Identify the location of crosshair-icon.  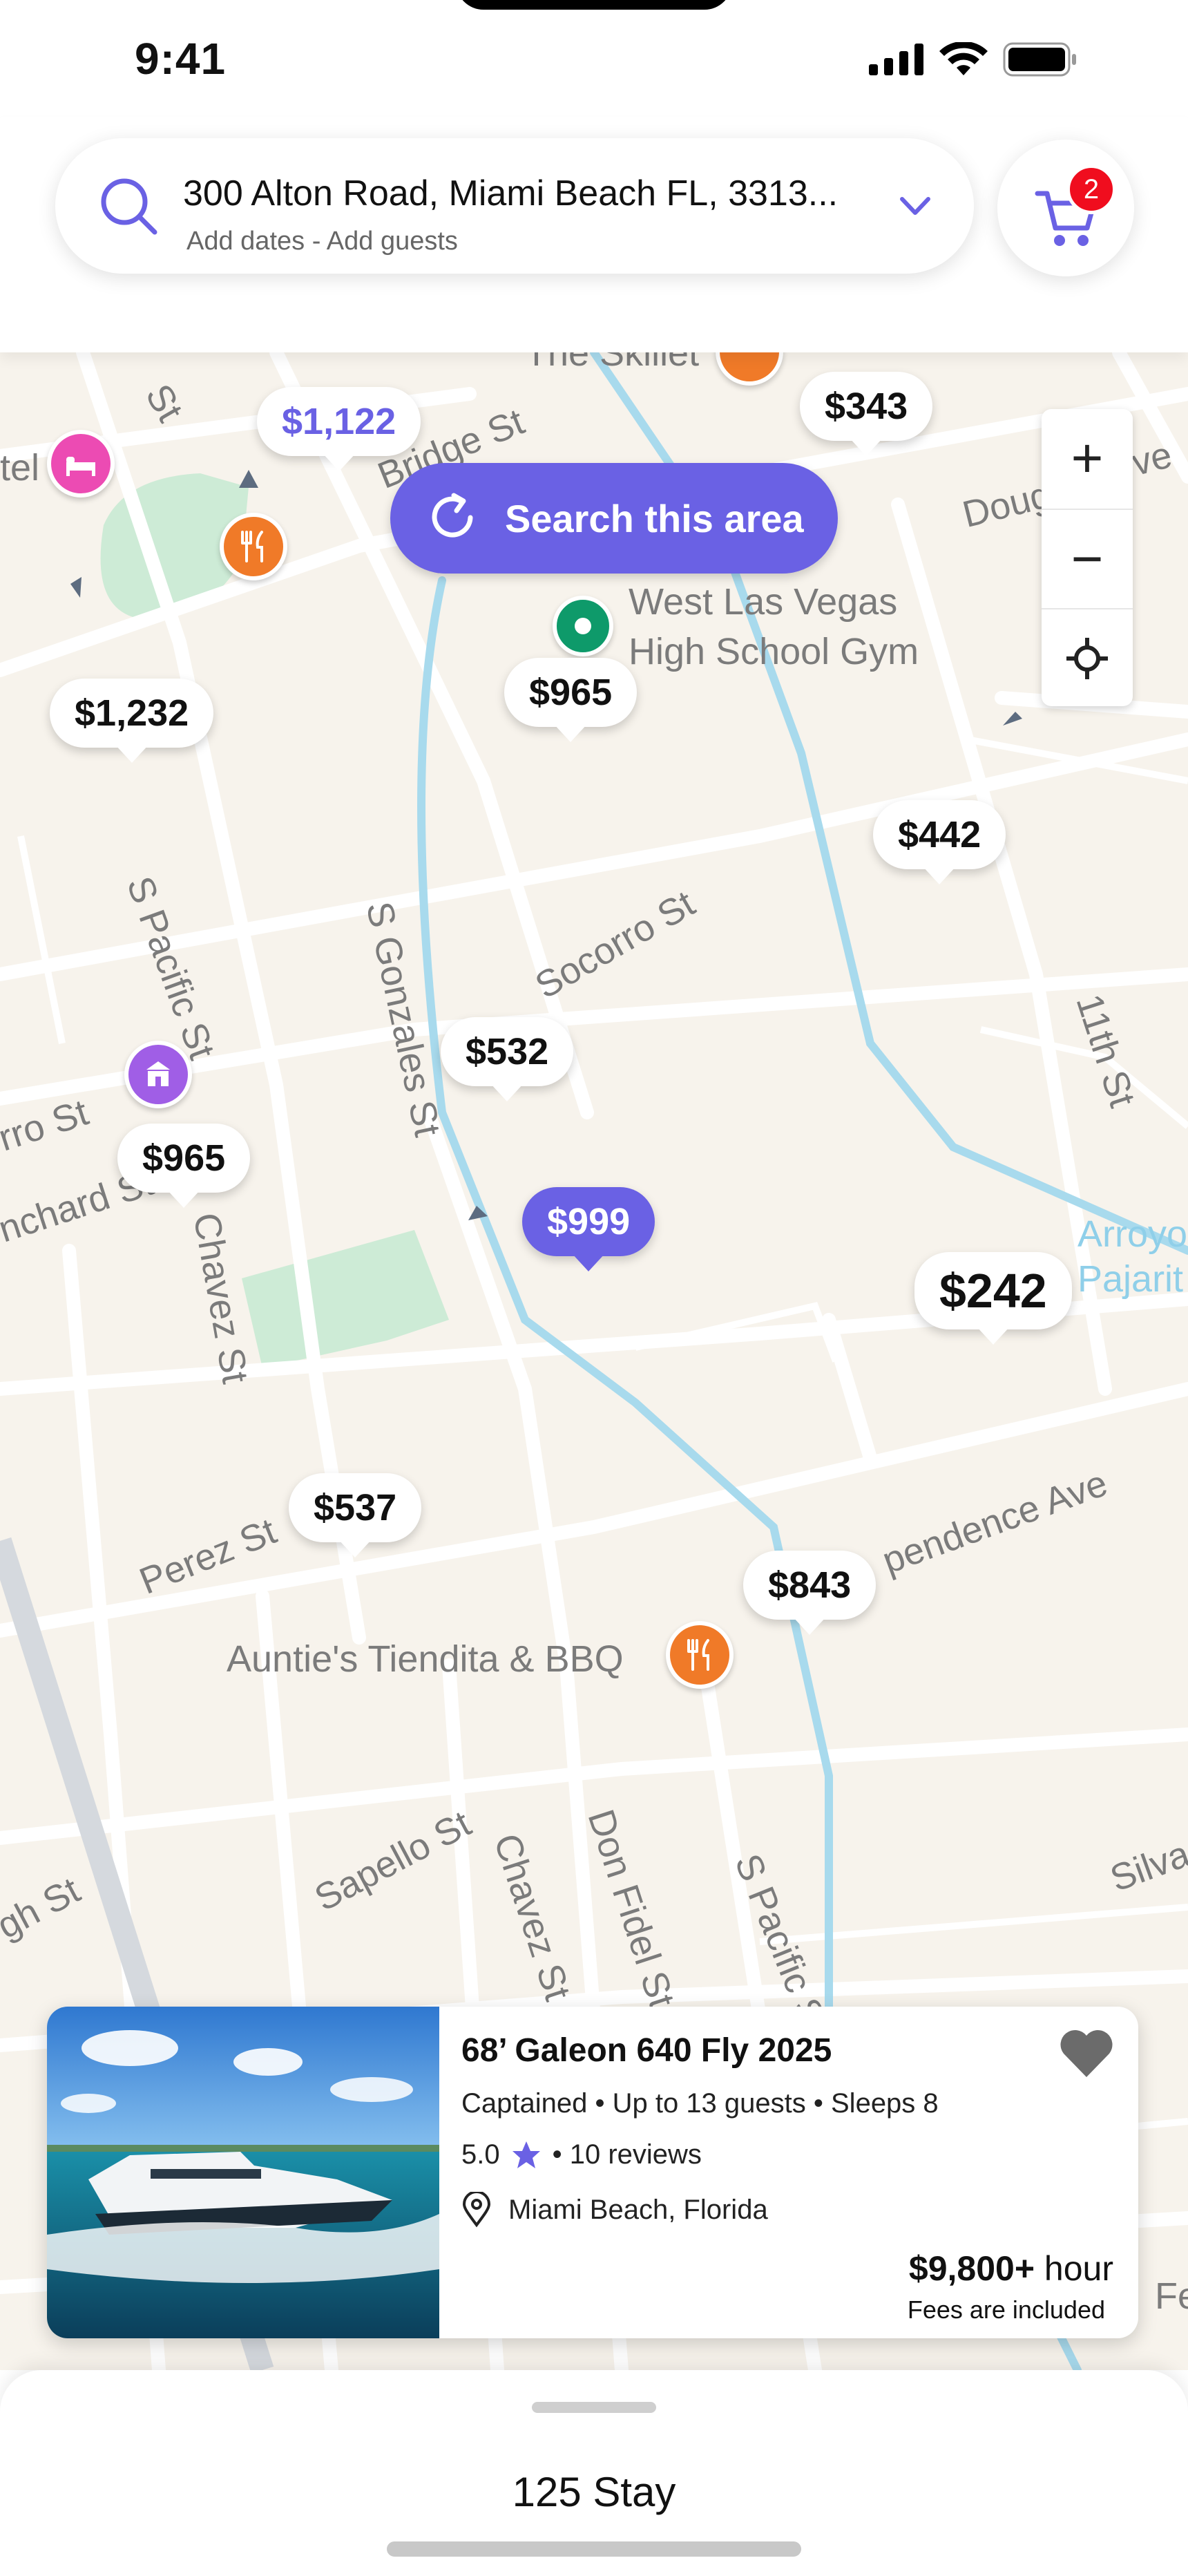
(1087, 658).